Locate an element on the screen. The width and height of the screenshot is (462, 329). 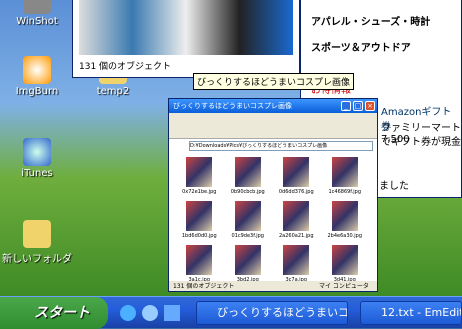
desktop-icon-winshot: WinShot is located at coordinates (37, 13).